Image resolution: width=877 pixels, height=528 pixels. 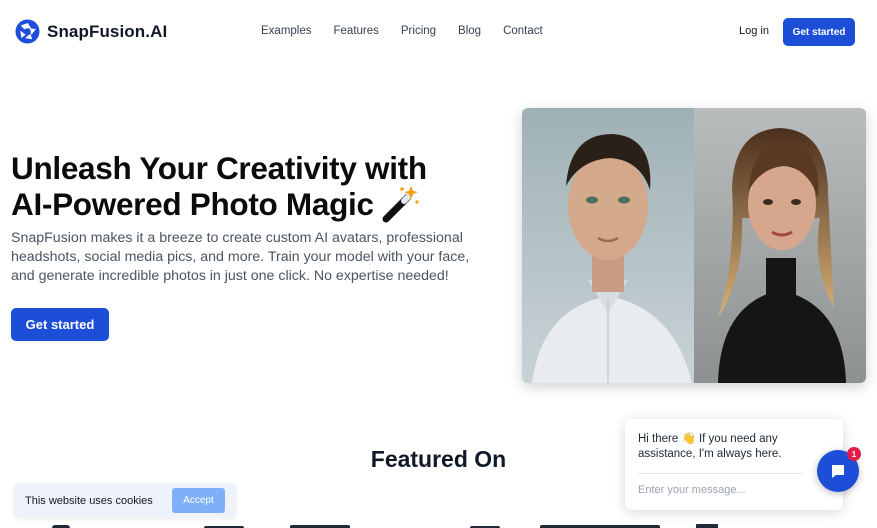 I want to click on hero-title-line2: AI-Powered Photo Magic, so click(x=192, y=204).